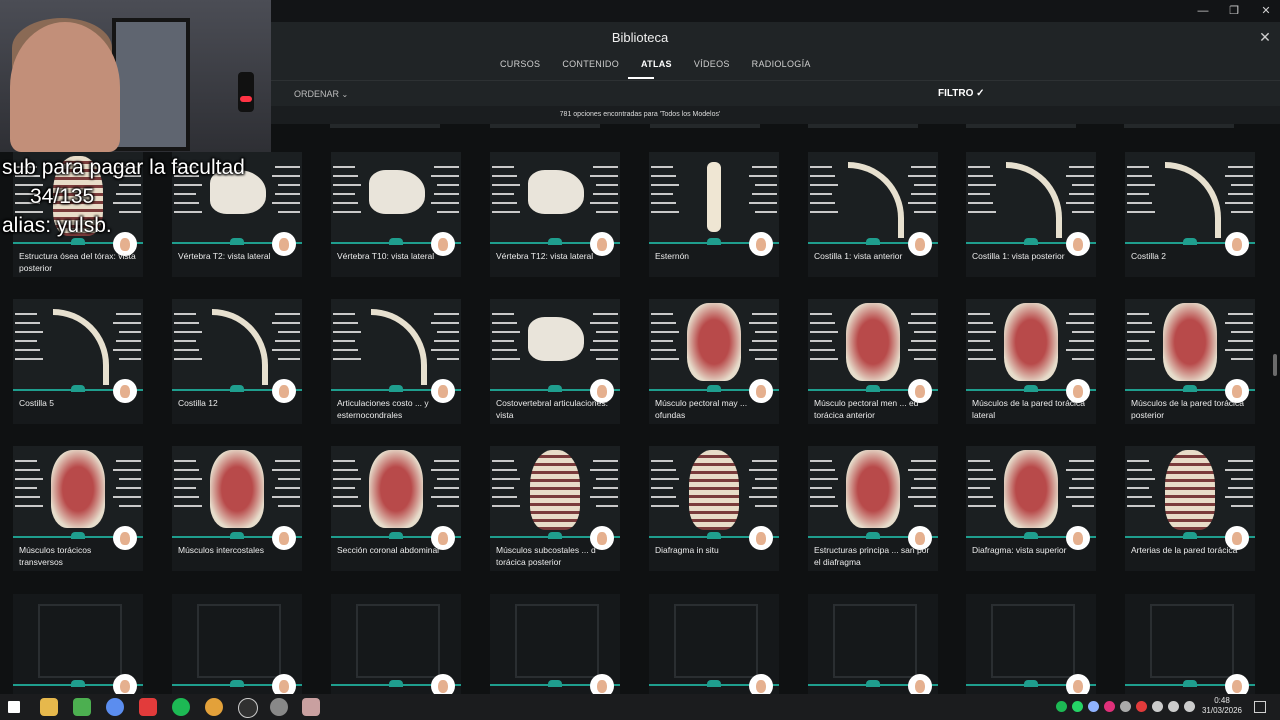  I want to click on close-icon: ✕, so click(1265, 37).